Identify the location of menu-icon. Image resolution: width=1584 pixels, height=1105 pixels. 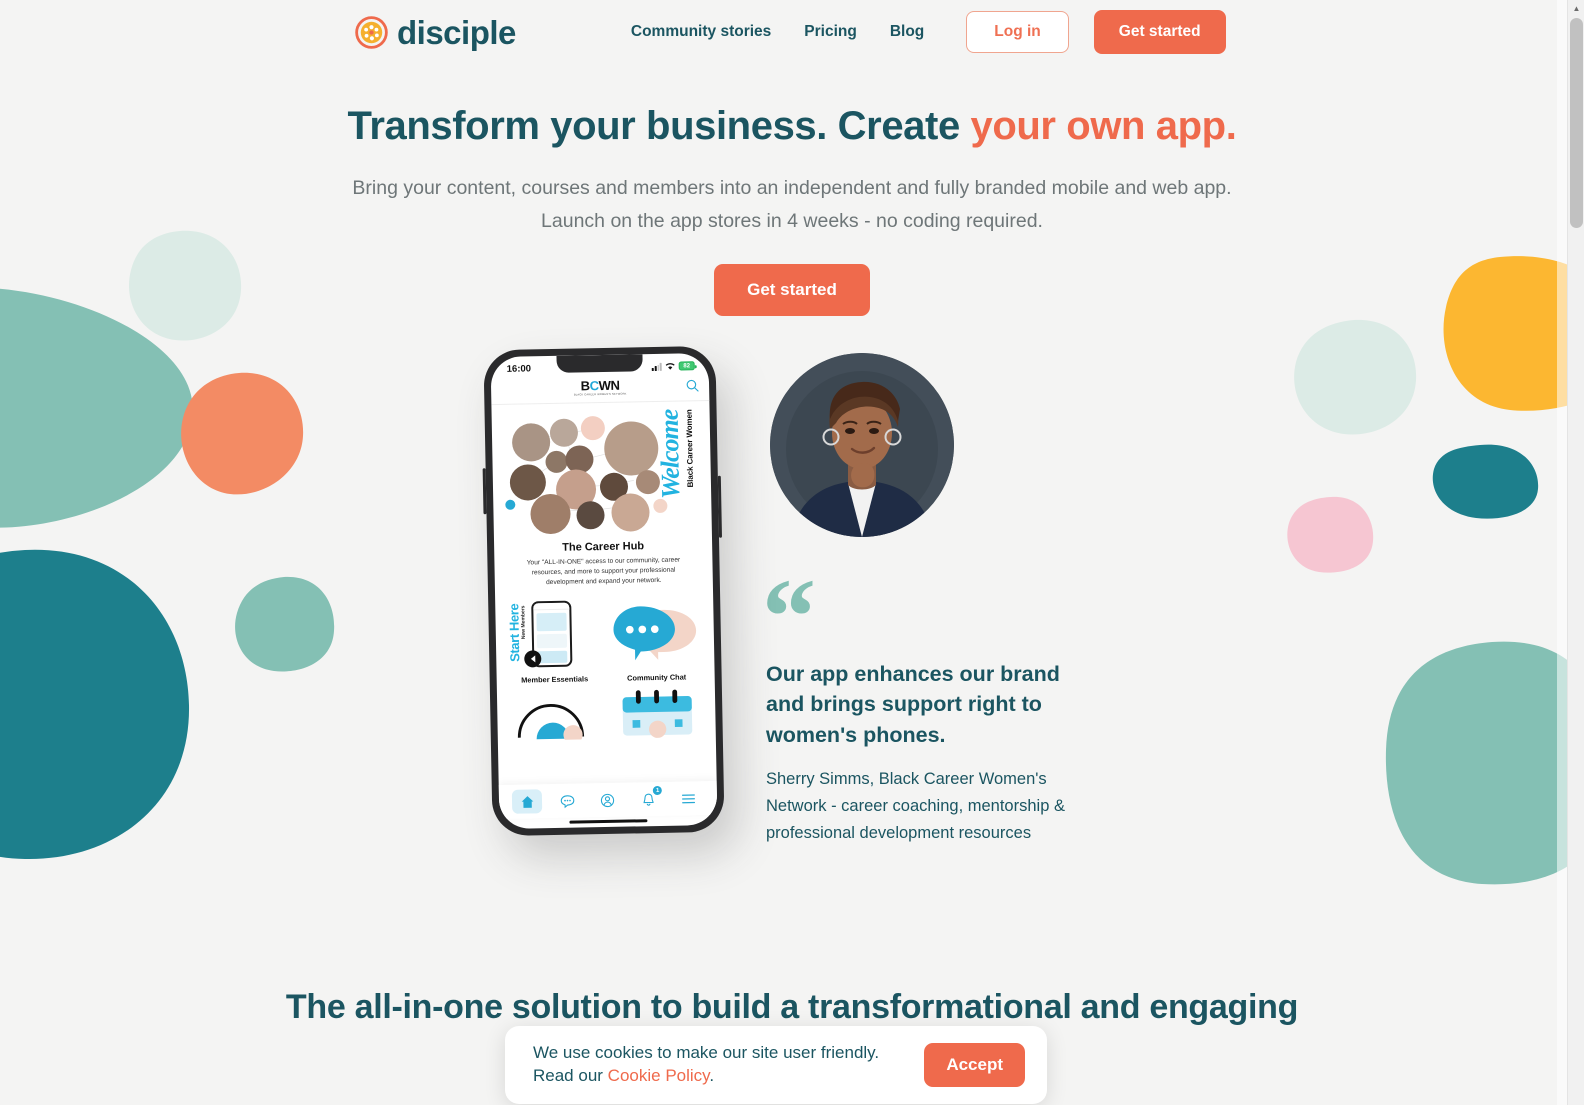
(689, 798).